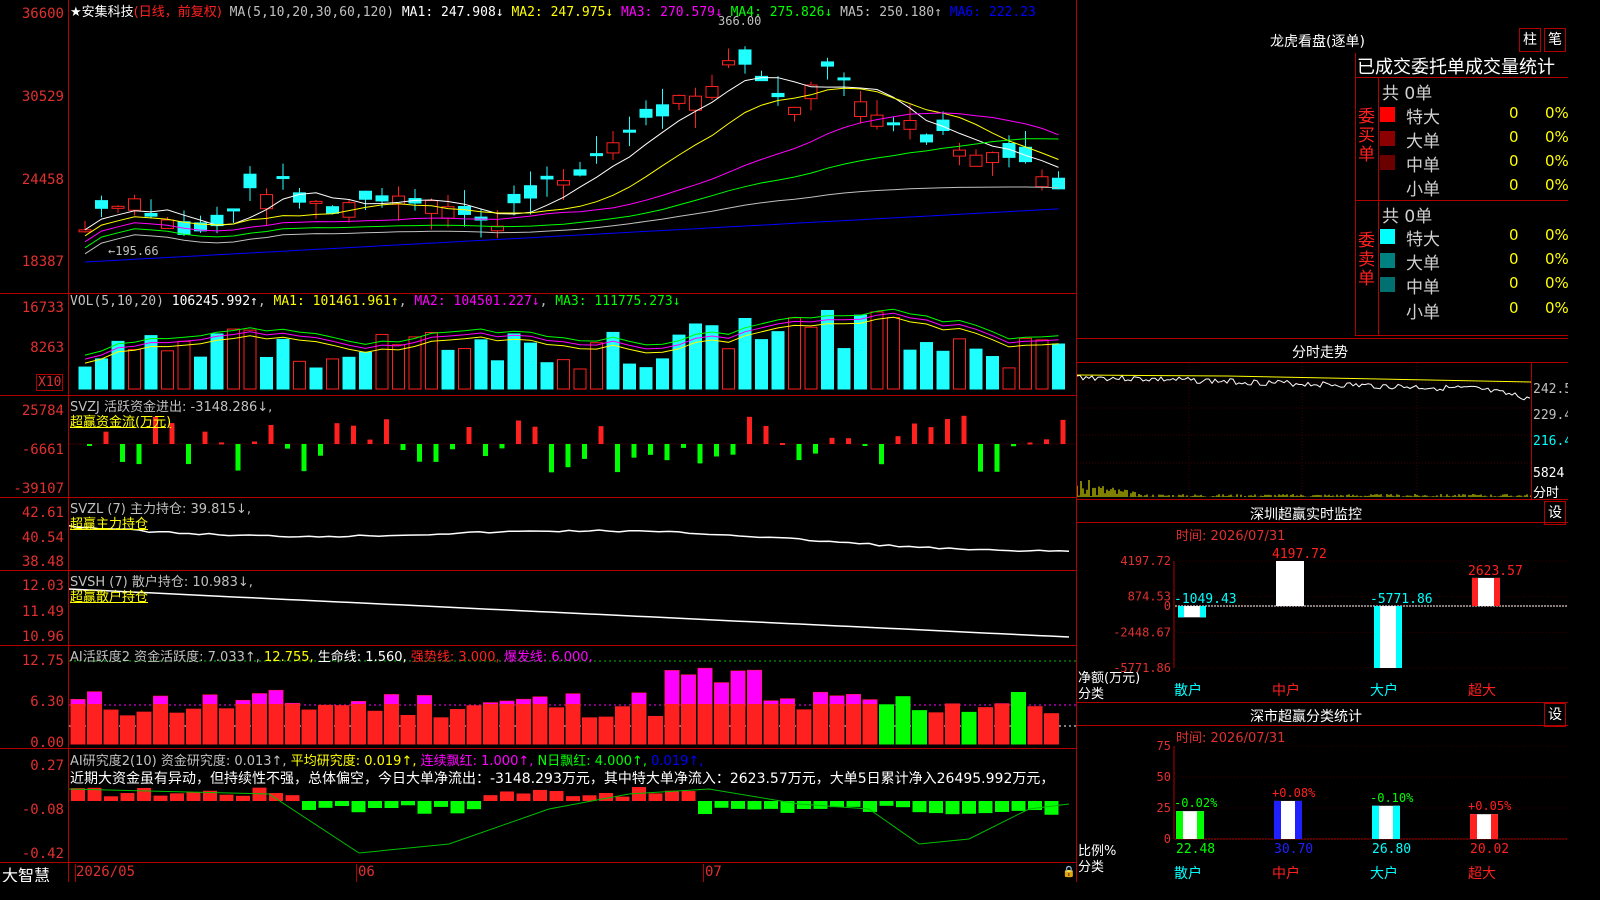 This screenshot has width=1600, height=900. Describe the element at coordinates (1495, 571) in the screenshot. I see `value-label: 2623.57` at that location.